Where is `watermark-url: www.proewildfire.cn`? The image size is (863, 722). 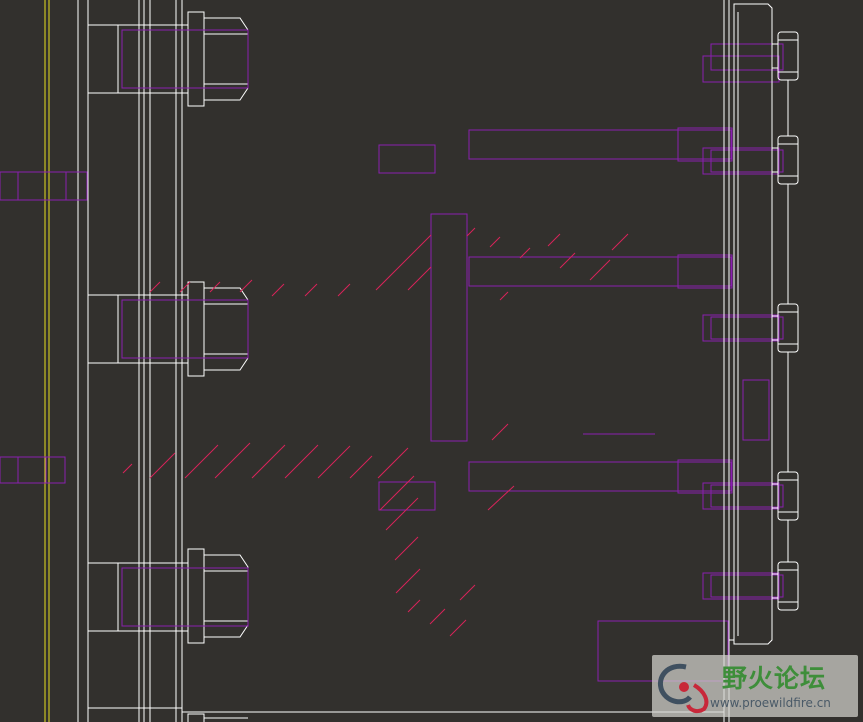
watermark-url: www.proewildfire.cn is located at coordinates (770, 703).